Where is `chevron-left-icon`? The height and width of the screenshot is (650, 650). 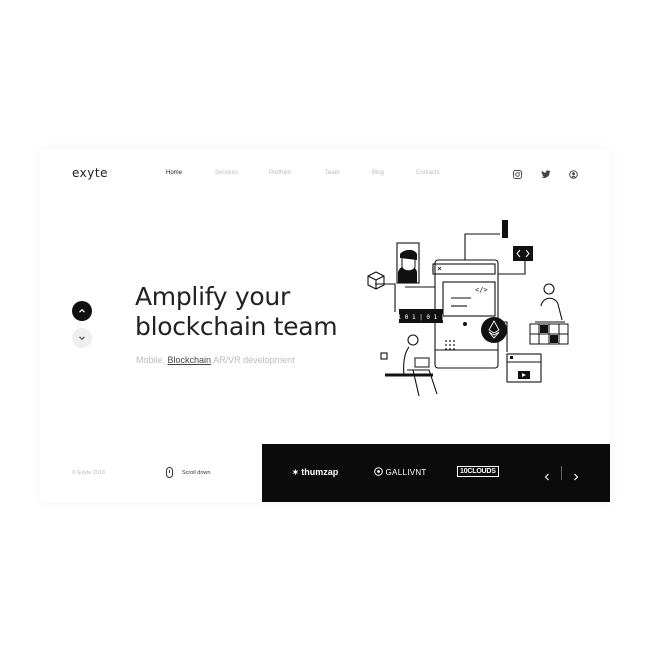
chevron-left-icon is located at coordinates (547, 477).